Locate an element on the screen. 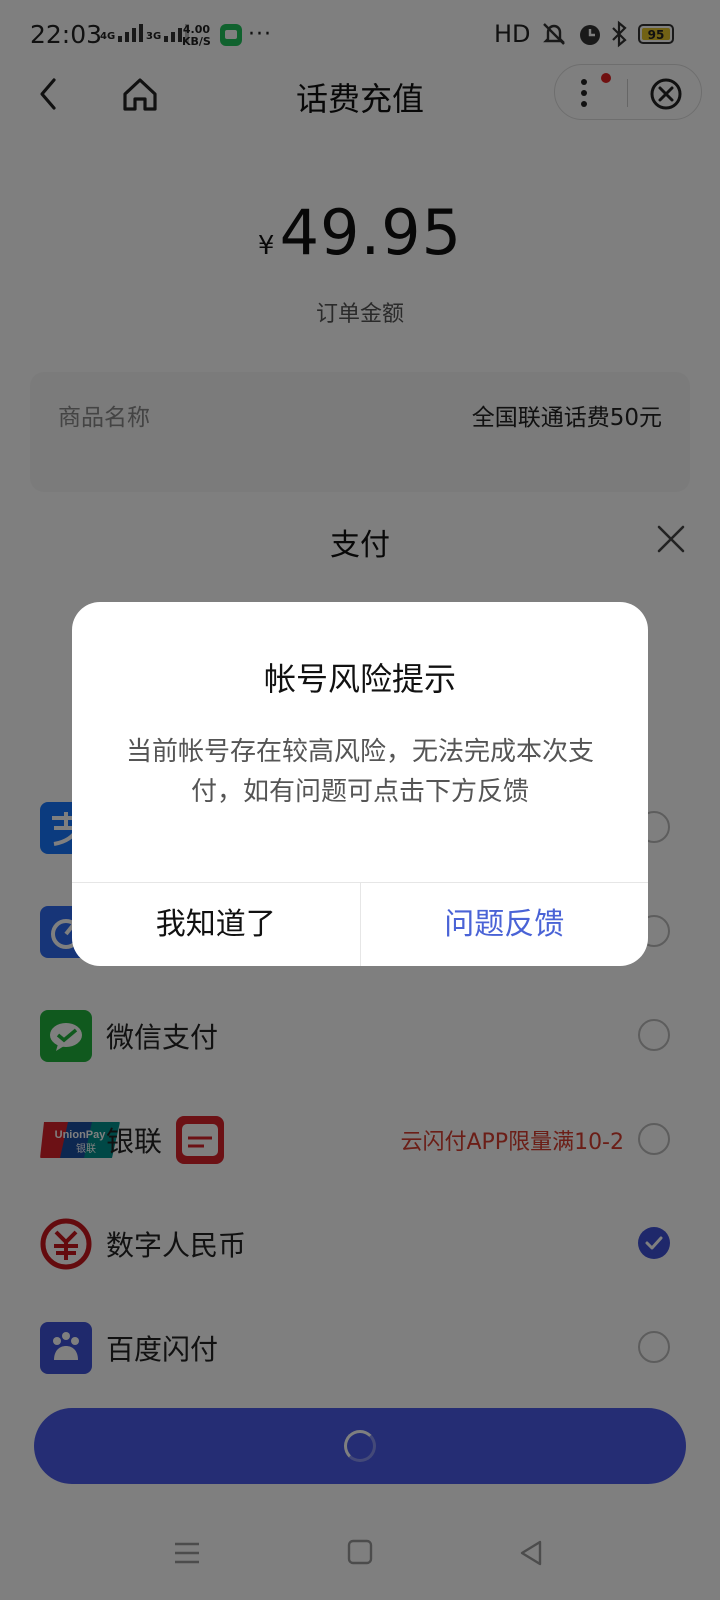 The height and width of the screenshot is (1600, 720). acknowledge-button: 我知道了 is located at coordinates (216, 924).